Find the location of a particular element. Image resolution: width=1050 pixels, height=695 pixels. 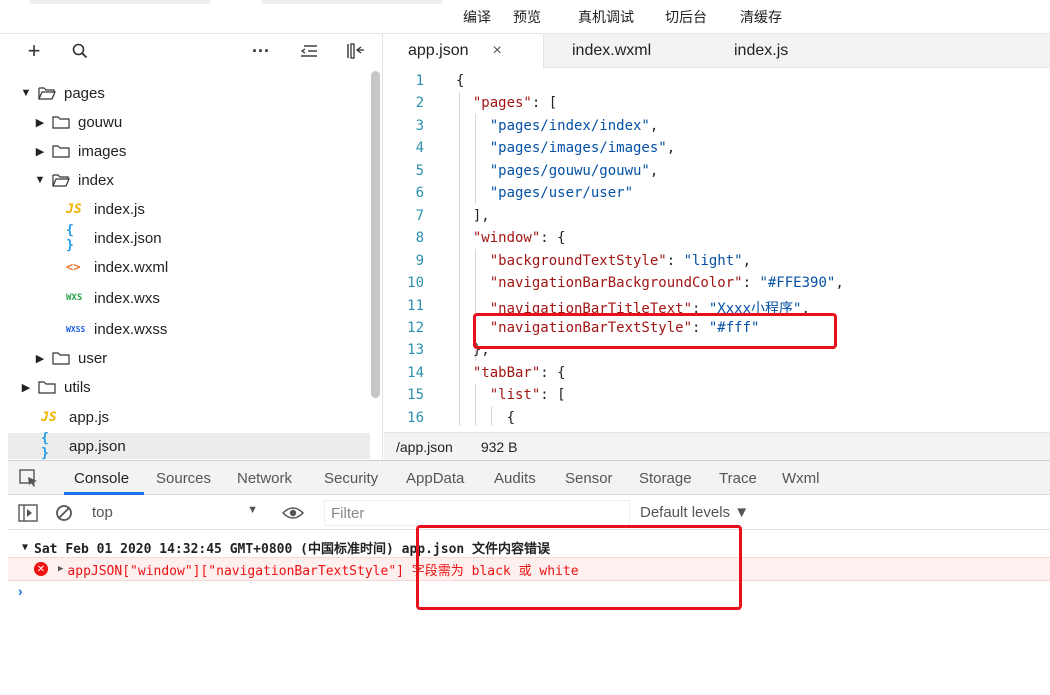

close-icon: × is located at coordinates (497, 51).